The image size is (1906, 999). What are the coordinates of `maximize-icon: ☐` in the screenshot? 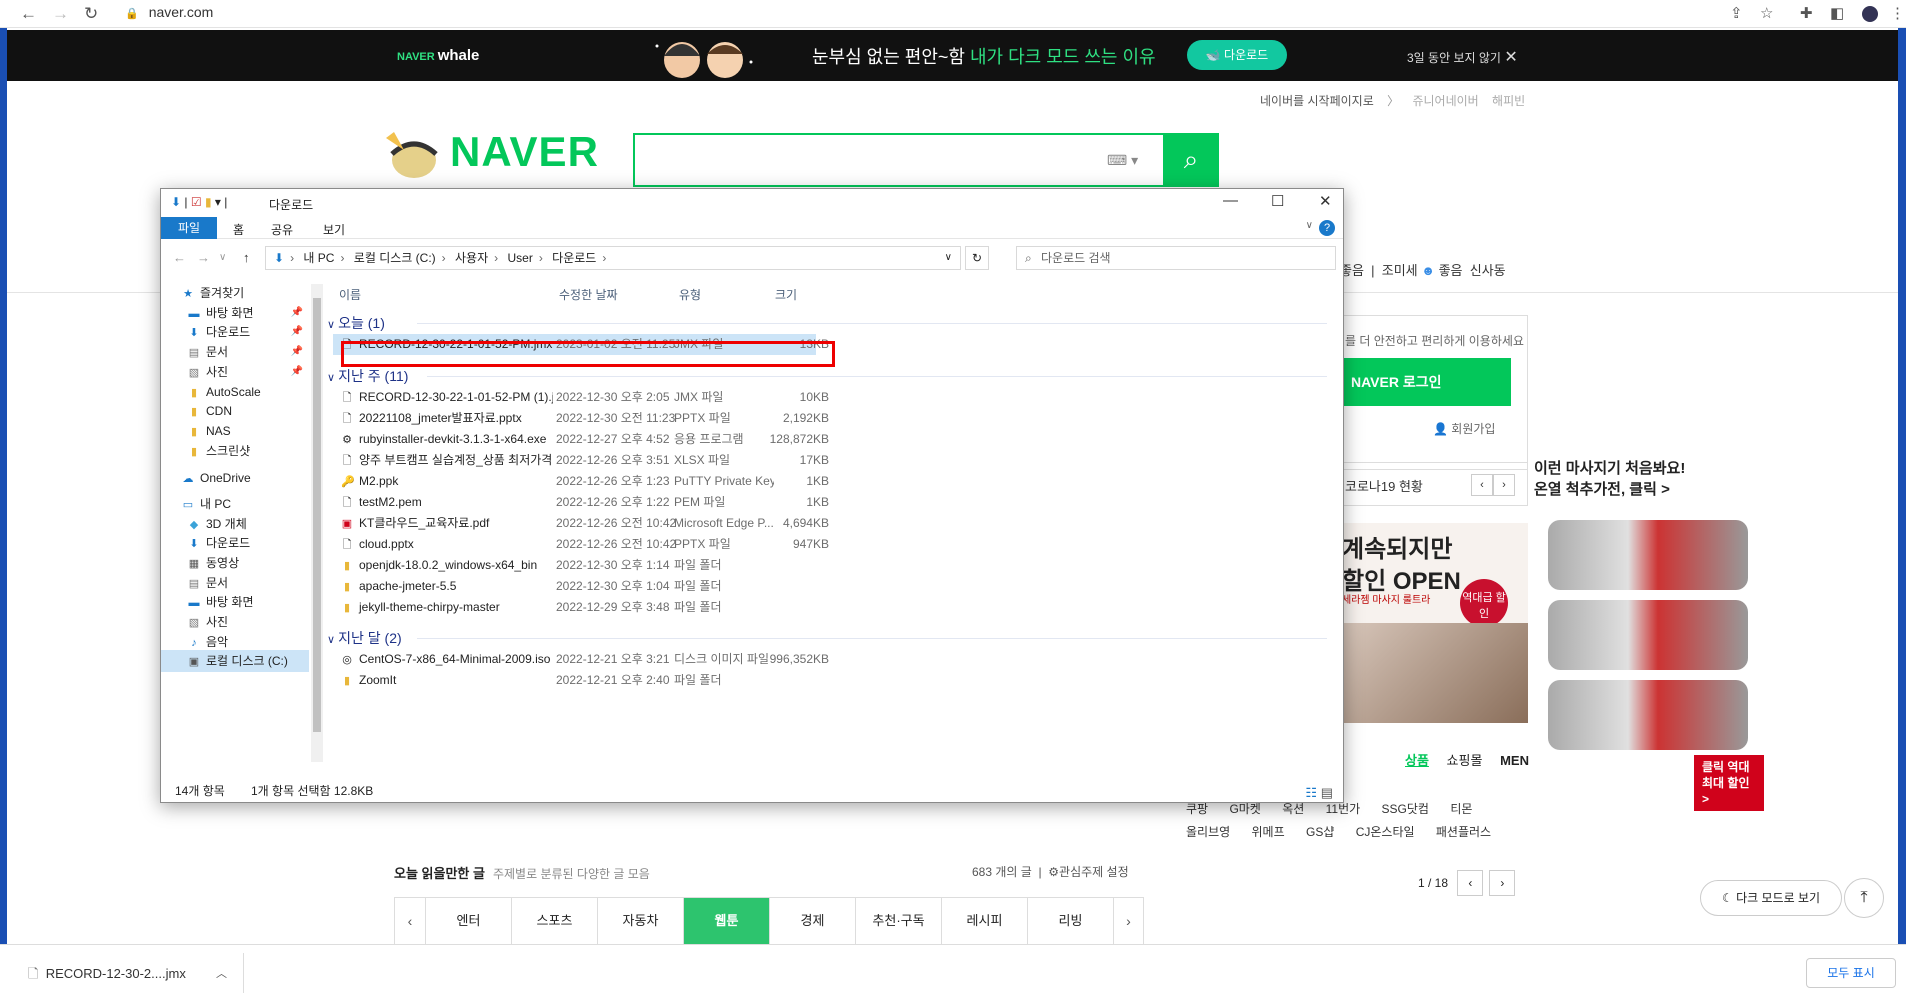 It's located at (1277, 201).